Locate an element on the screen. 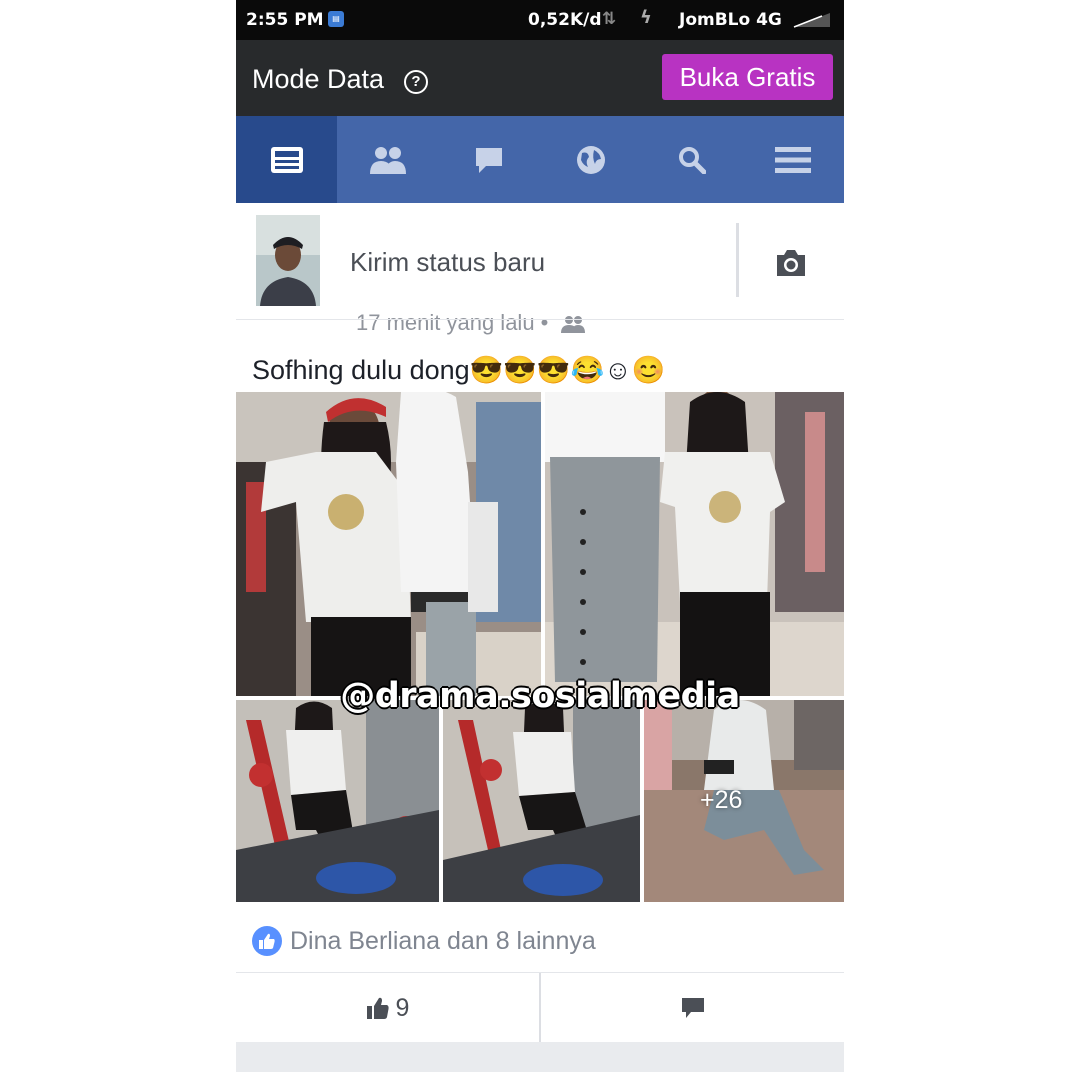 The width and height of the screenshot is (1080, 1080). like-button: 9 is located at coordinates (387, 1008).